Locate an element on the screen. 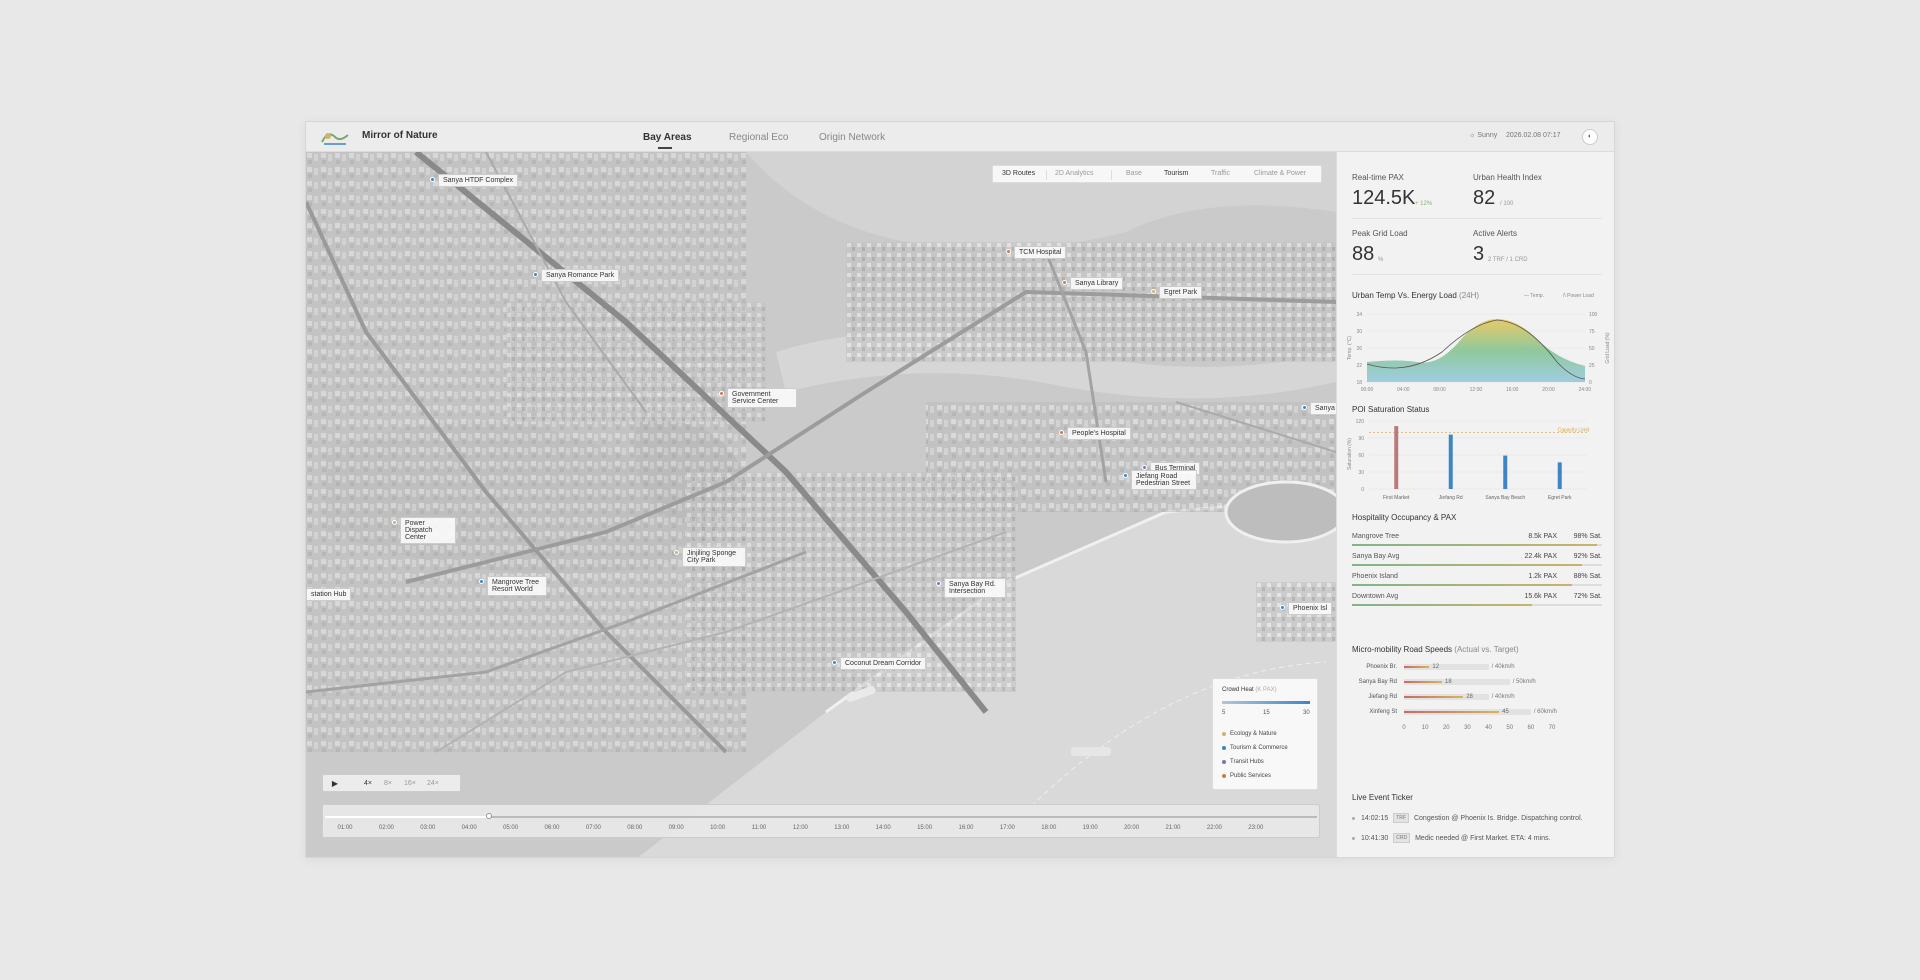 The height and width of the screenshot is (980, 1920). speed-4x: 4× is located at coordinates (368, 783).